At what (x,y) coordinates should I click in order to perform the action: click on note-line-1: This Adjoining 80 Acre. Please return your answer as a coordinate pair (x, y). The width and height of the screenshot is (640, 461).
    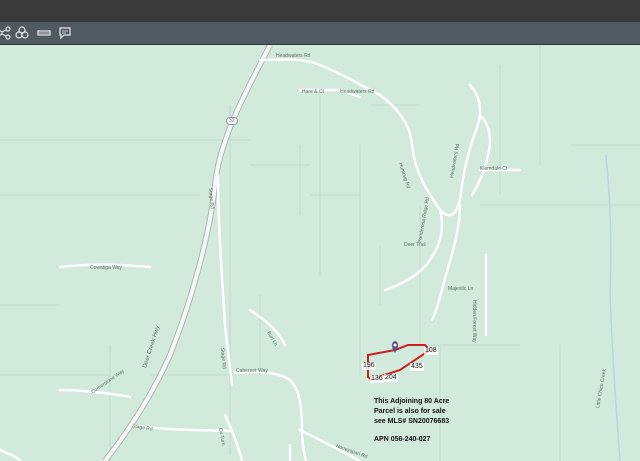
    Looking at the image, I should click on (412, 401).